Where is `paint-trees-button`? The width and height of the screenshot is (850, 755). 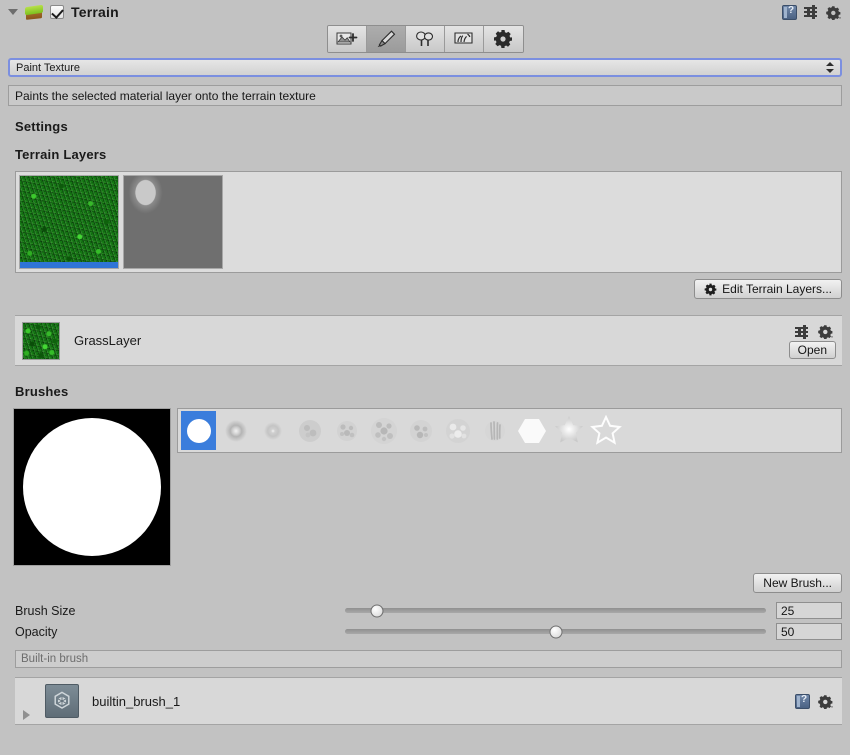 paint-trees-button is located at coordinates (425, 39).